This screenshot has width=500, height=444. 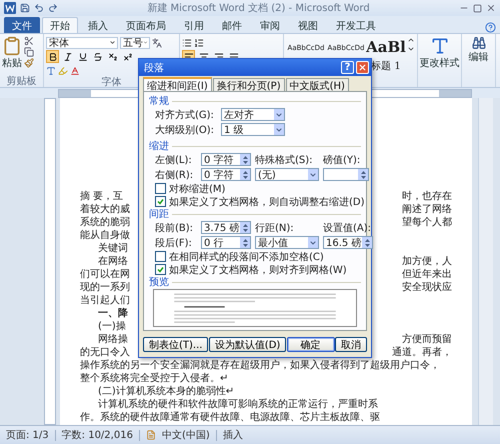 I want to click on close-icon, so click(x=491, y=8).